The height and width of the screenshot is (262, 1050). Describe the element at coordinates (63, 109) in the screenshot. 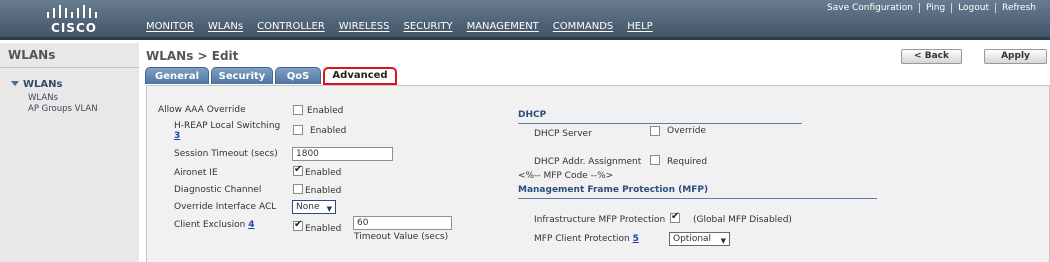

I see `sidebar-item-ap-groups-vlan: AP Groups VLAN` at that location.